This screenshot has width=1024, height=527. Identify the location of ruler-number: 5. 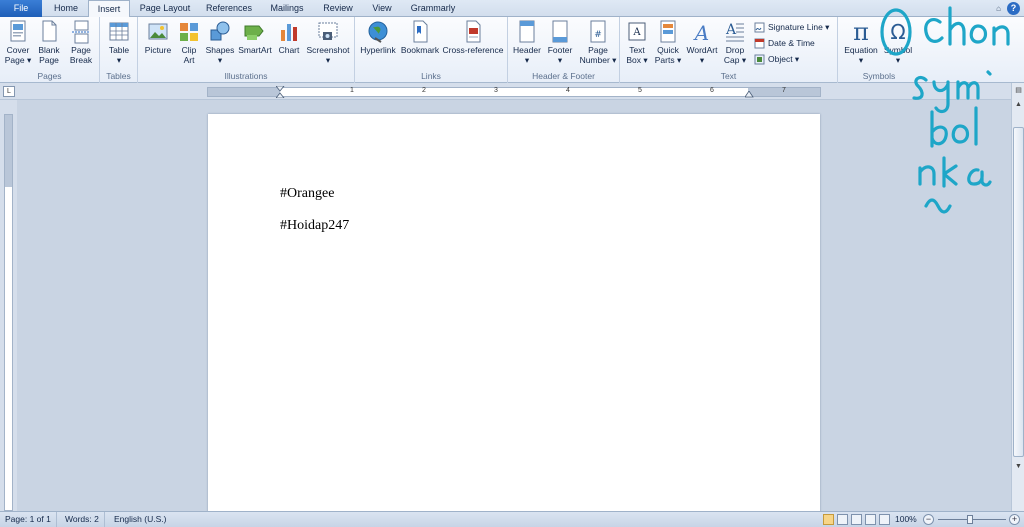
(640, 90).